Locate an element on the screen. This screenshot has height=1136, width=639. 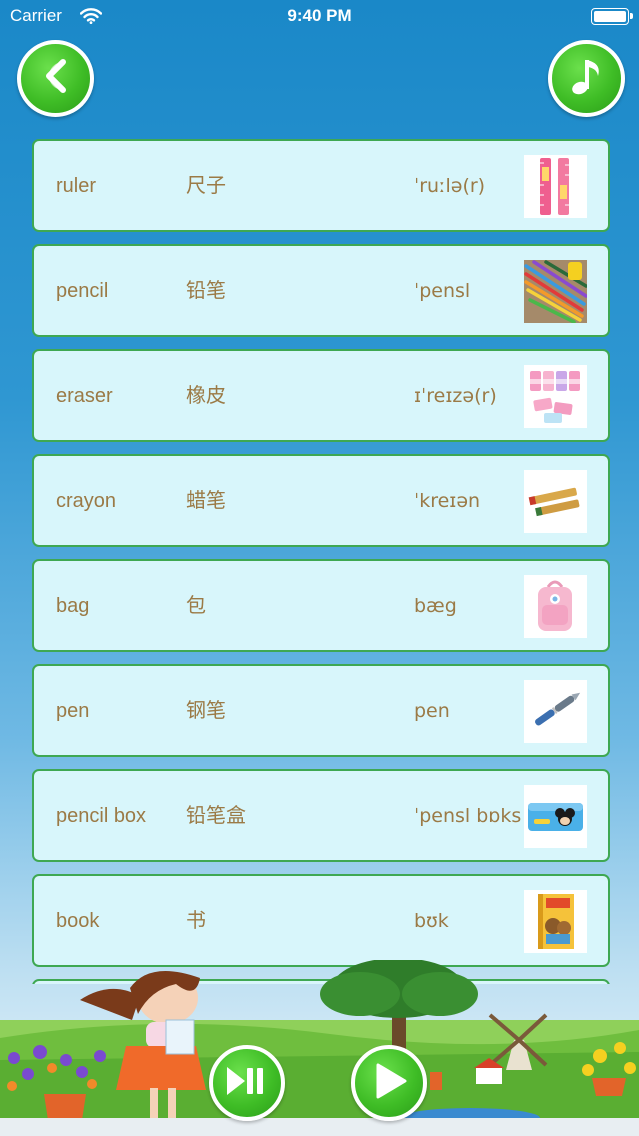
music-button is located at coordinates (586, 78).